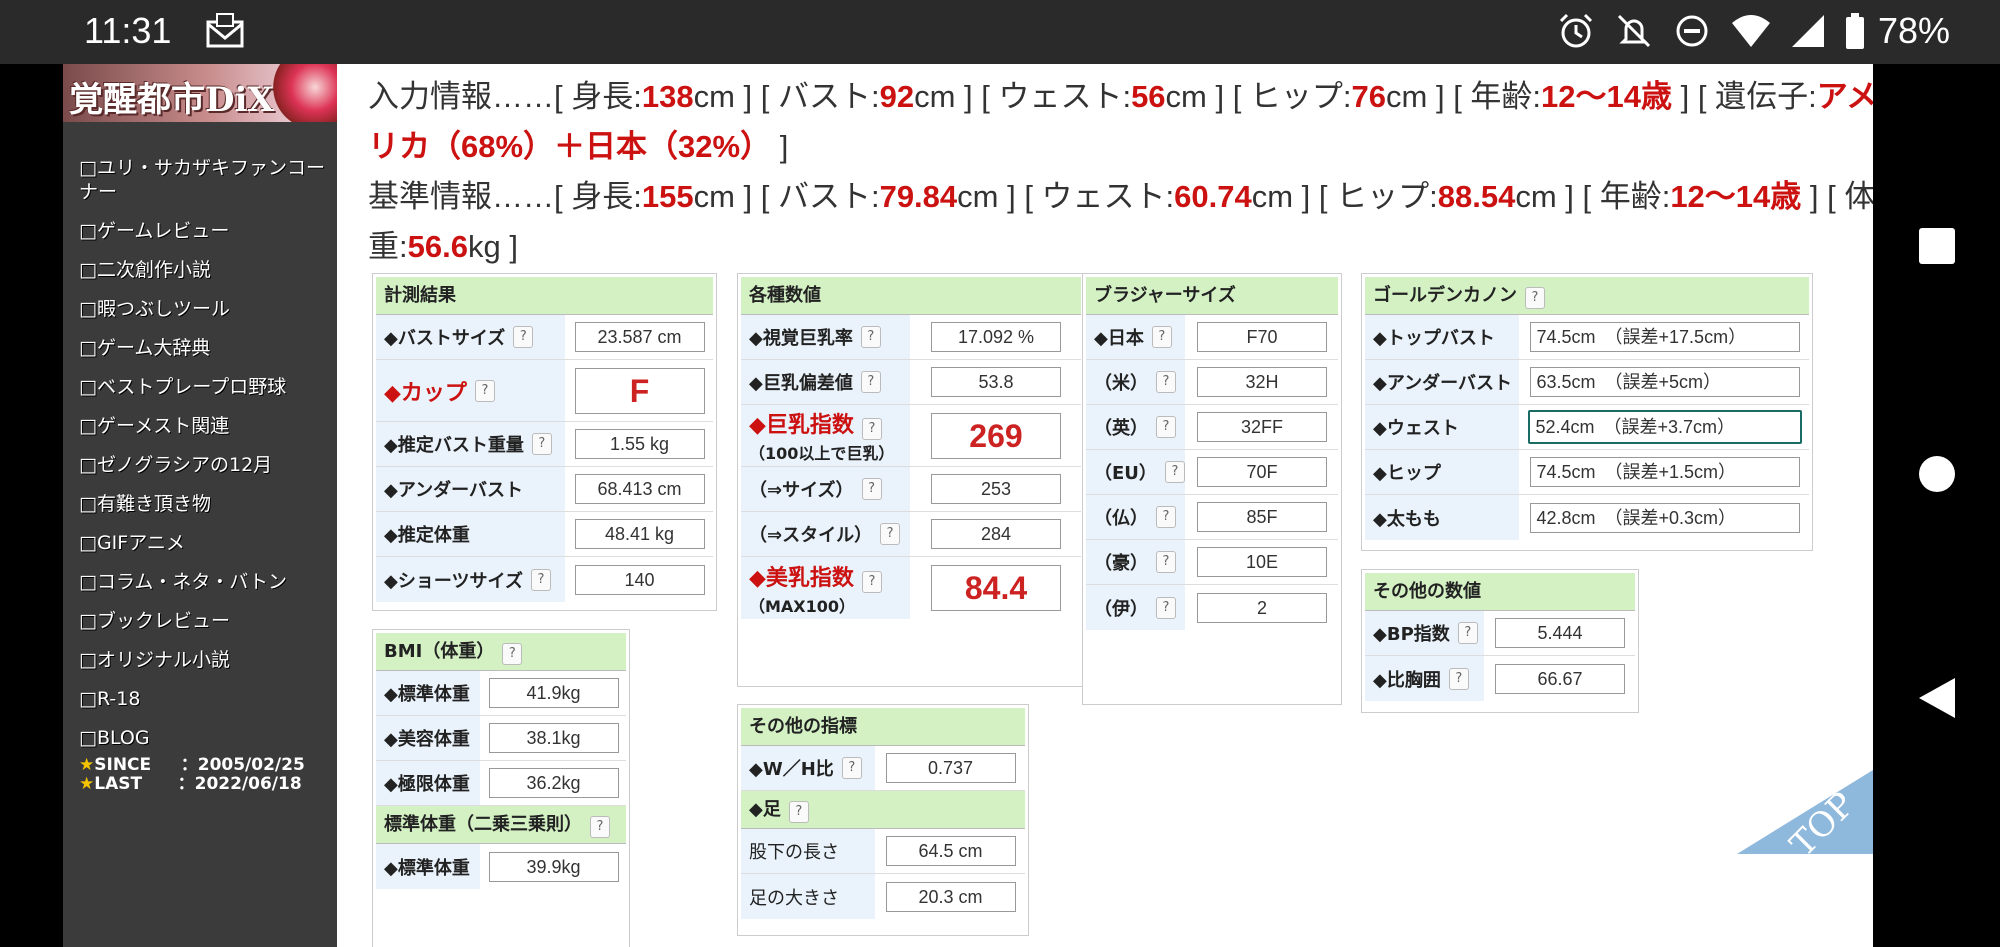 The height and width of the screenshot is (947, 2000). Describe the element at coordinates (553, 738) in the screenshot. I see `beauty-weight-value: 38.1kg` at that location.